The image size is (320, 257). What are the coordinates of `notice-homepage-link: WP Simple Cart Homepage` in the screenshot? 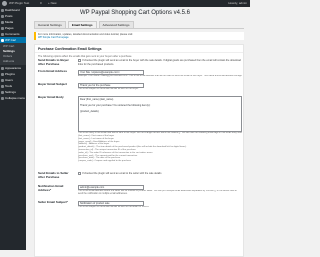 It's located at (140, 37).